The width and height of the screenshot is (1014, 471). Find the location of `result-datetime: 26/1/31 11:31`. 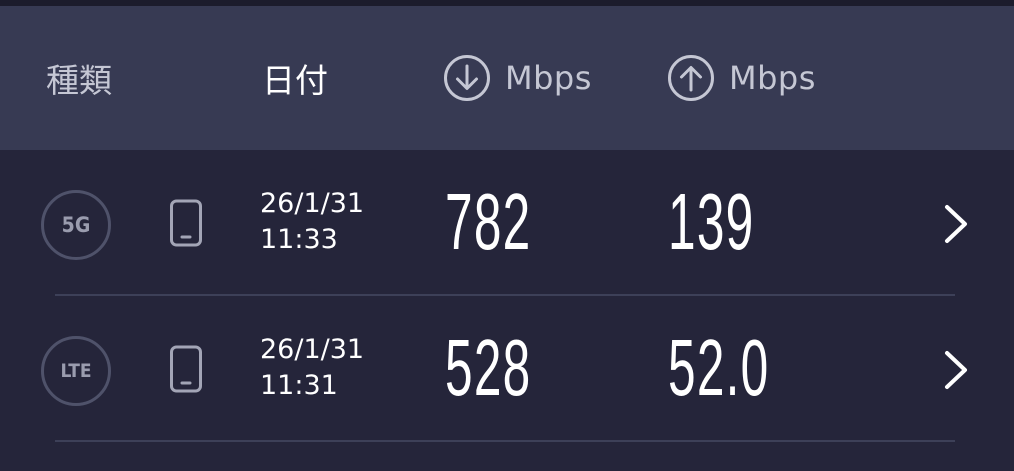

result-datetime: 26/1/31 11:31 is located at coordinates (312, 368).